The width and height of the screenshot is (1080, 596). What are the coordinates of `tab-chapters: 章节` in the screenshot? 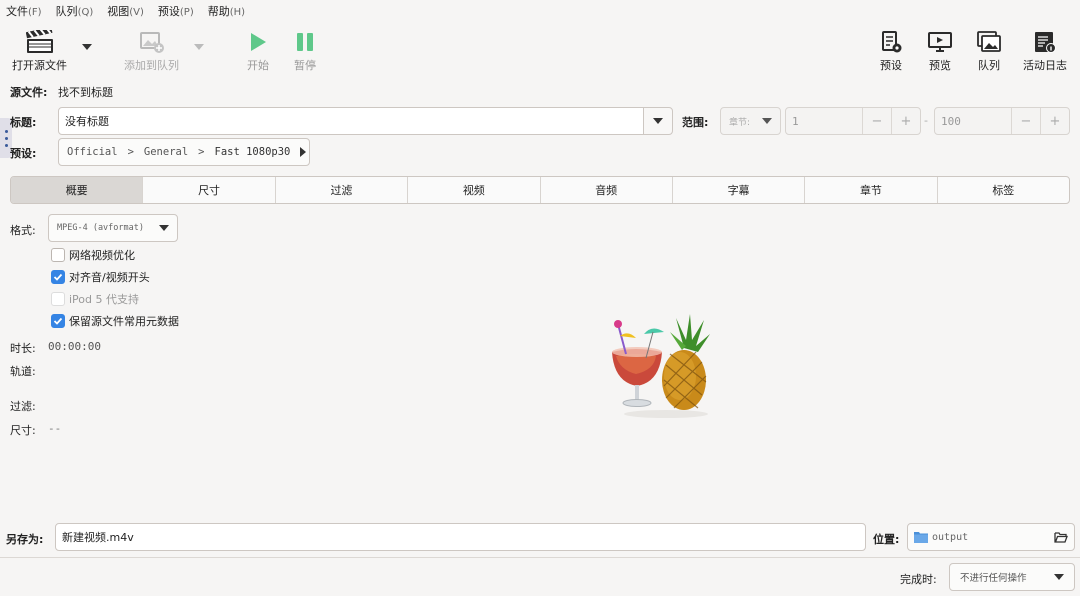 It's located at (871, 190).